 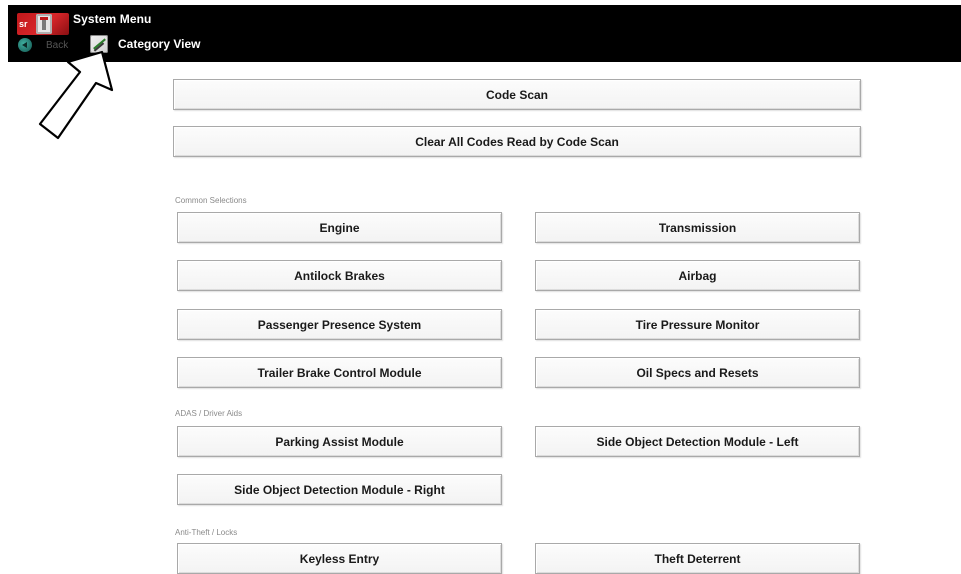 What do you see at coordinates (209, 413) in the screenshot?
I see `section-label-adas: ADAS / Driver Aids` at bounding box center [209, 413].